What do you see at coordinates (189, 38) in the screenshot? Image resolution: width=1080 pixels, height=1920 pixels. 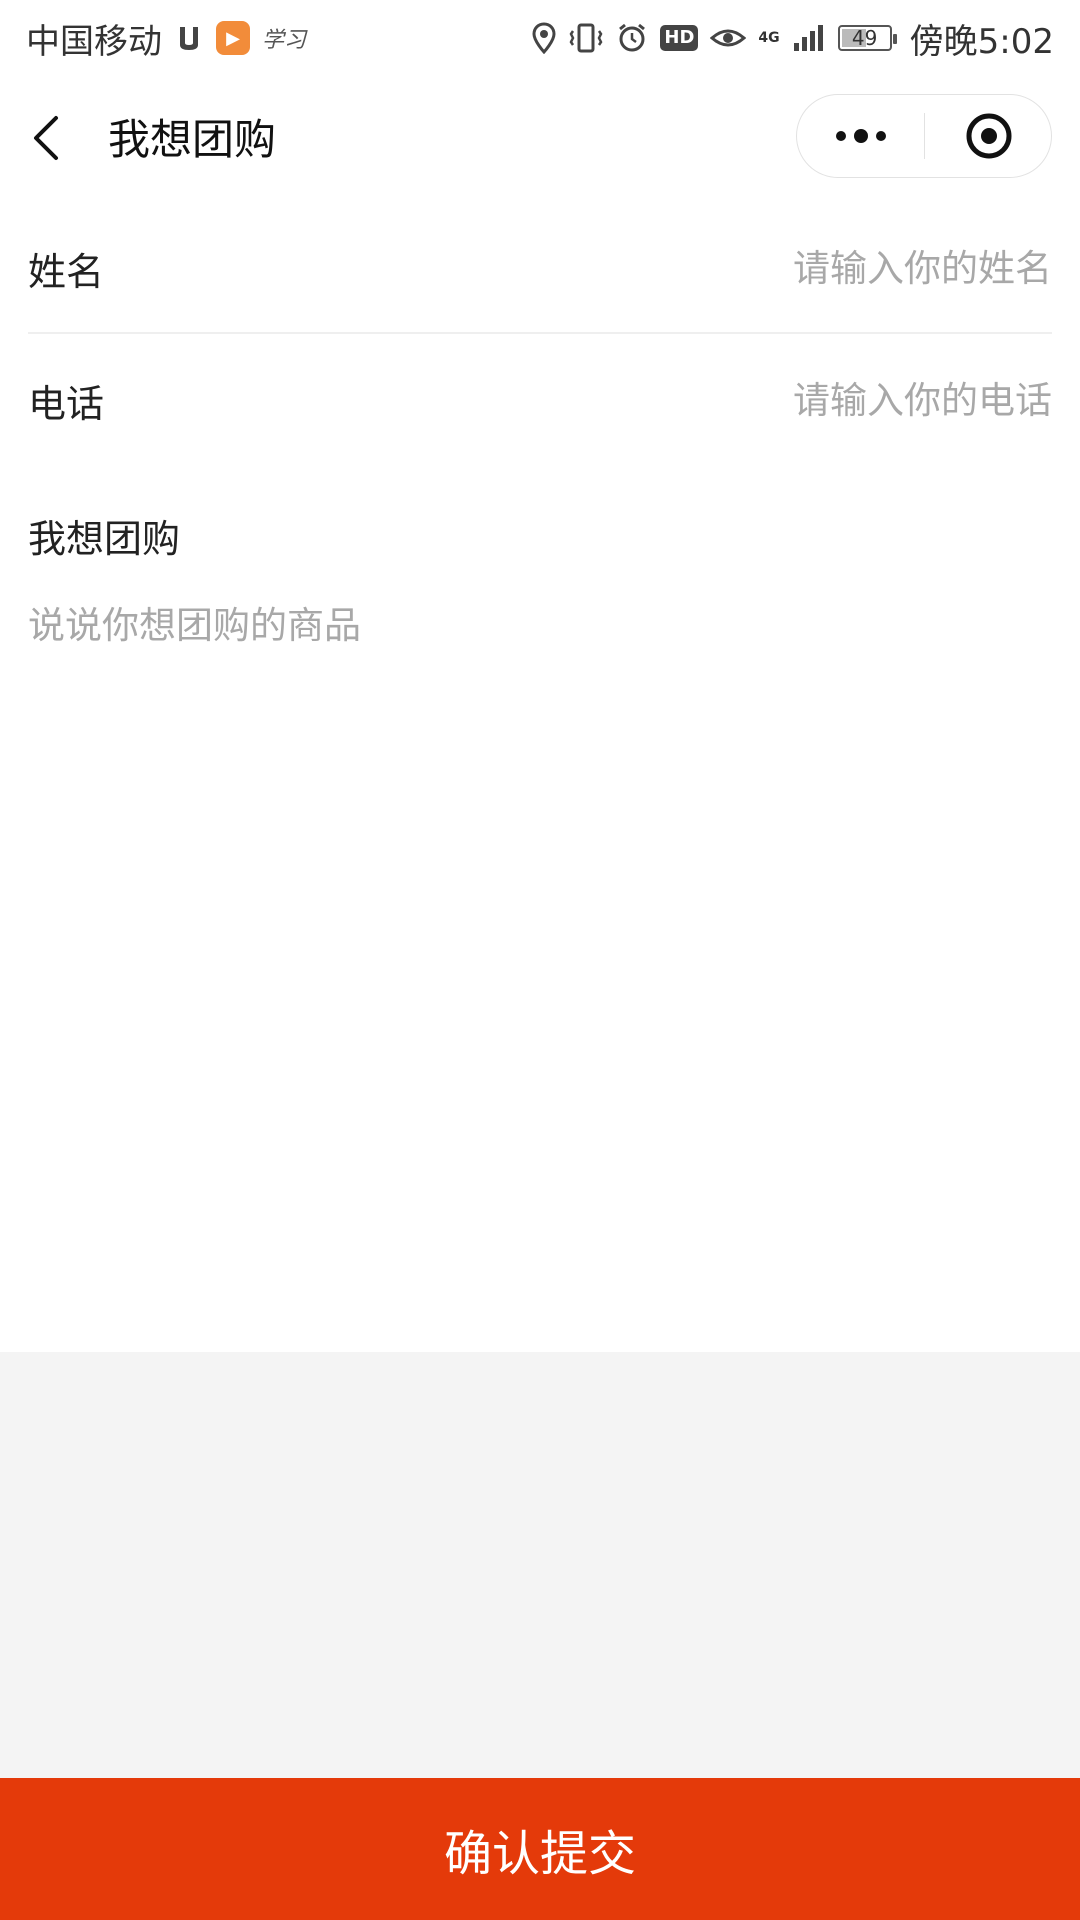 I see `notification-icon` at bounding box center [189, 38].